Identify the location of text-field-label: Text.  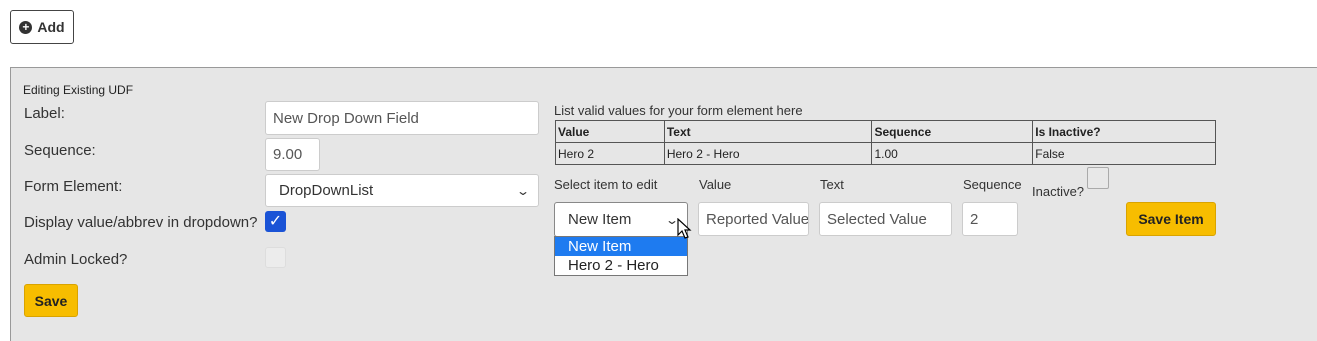
(832, 184).